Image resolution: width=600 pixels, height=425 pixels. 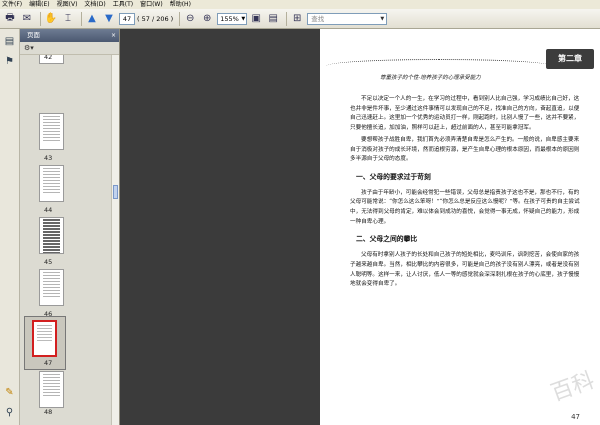 What do you see at coordinates (48, 210) in the screenshot?
I see `thumbnail-label: 44` at bounding box center [48, 210].